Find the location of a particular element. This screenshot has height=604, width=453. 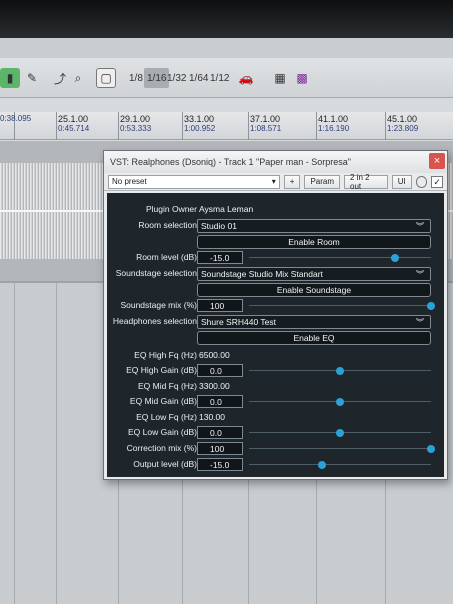

room-level-knob is located at coordinates (394, 258).